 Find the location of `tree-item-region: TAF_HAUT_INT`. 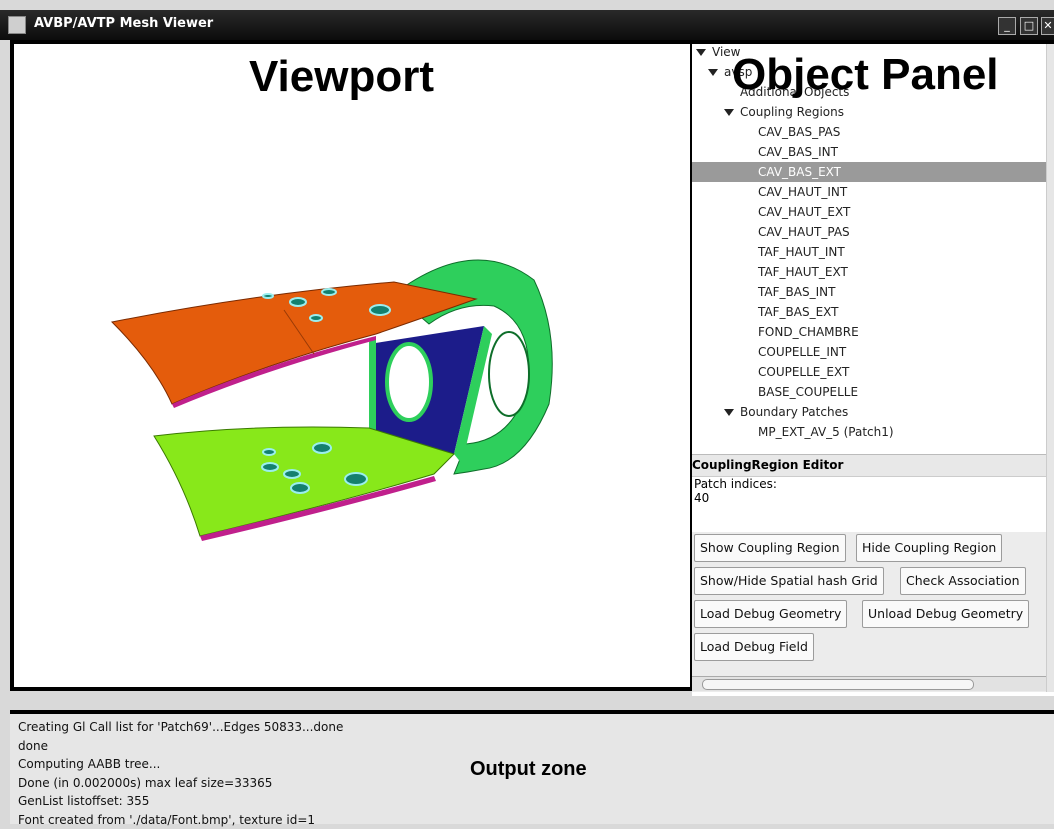

tree-item-region: TAF_HAUT_INT is located at coordinates (801, 252).